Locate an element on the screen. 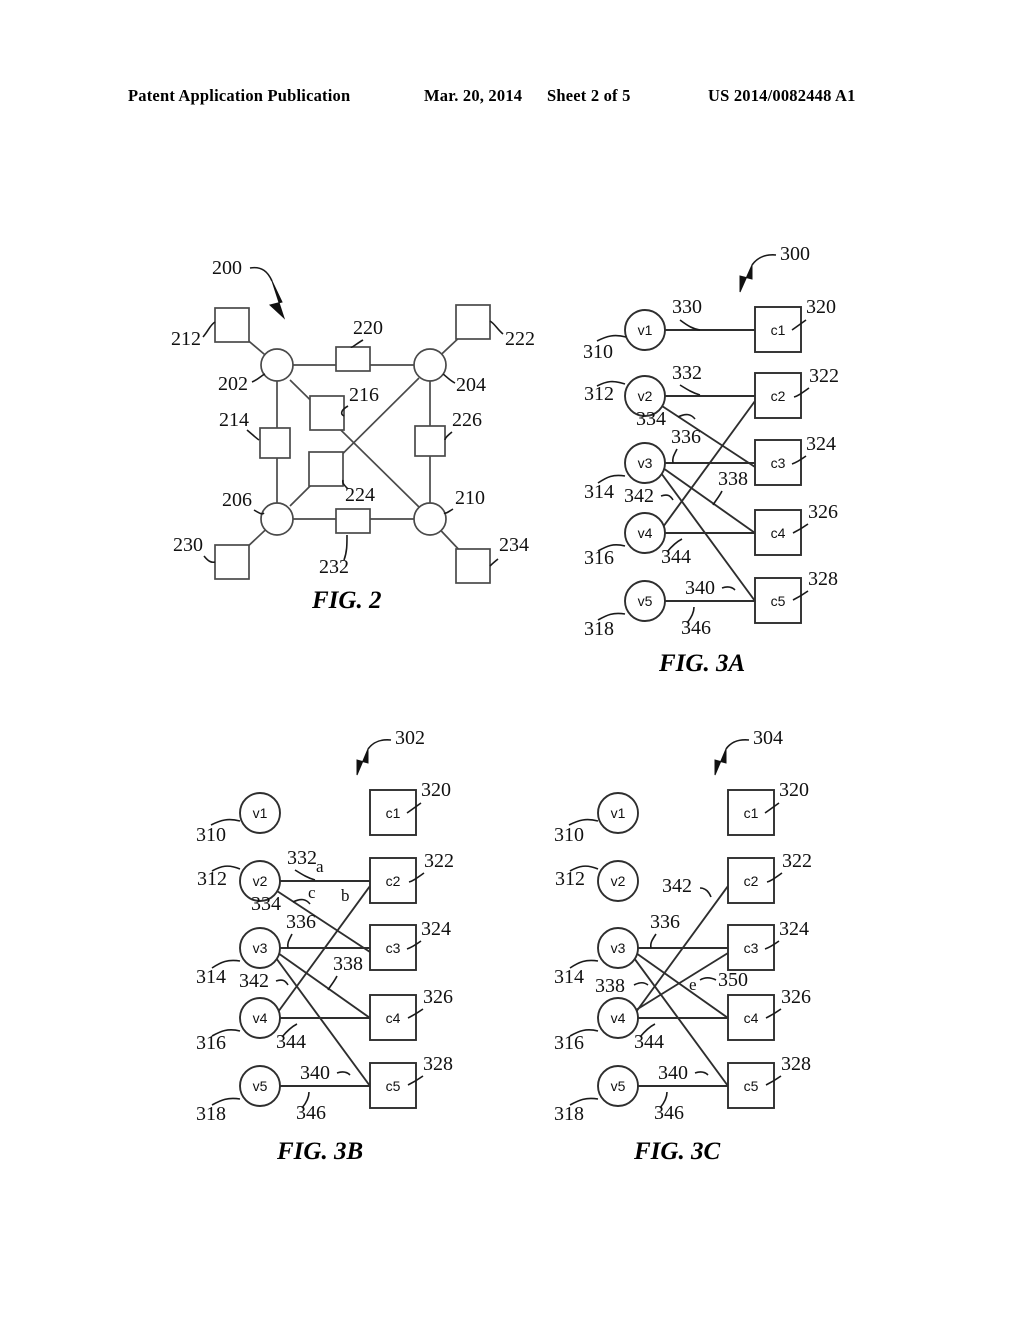  fig3b-edge-ref-338: 338 is located at coordinates (348, 964).